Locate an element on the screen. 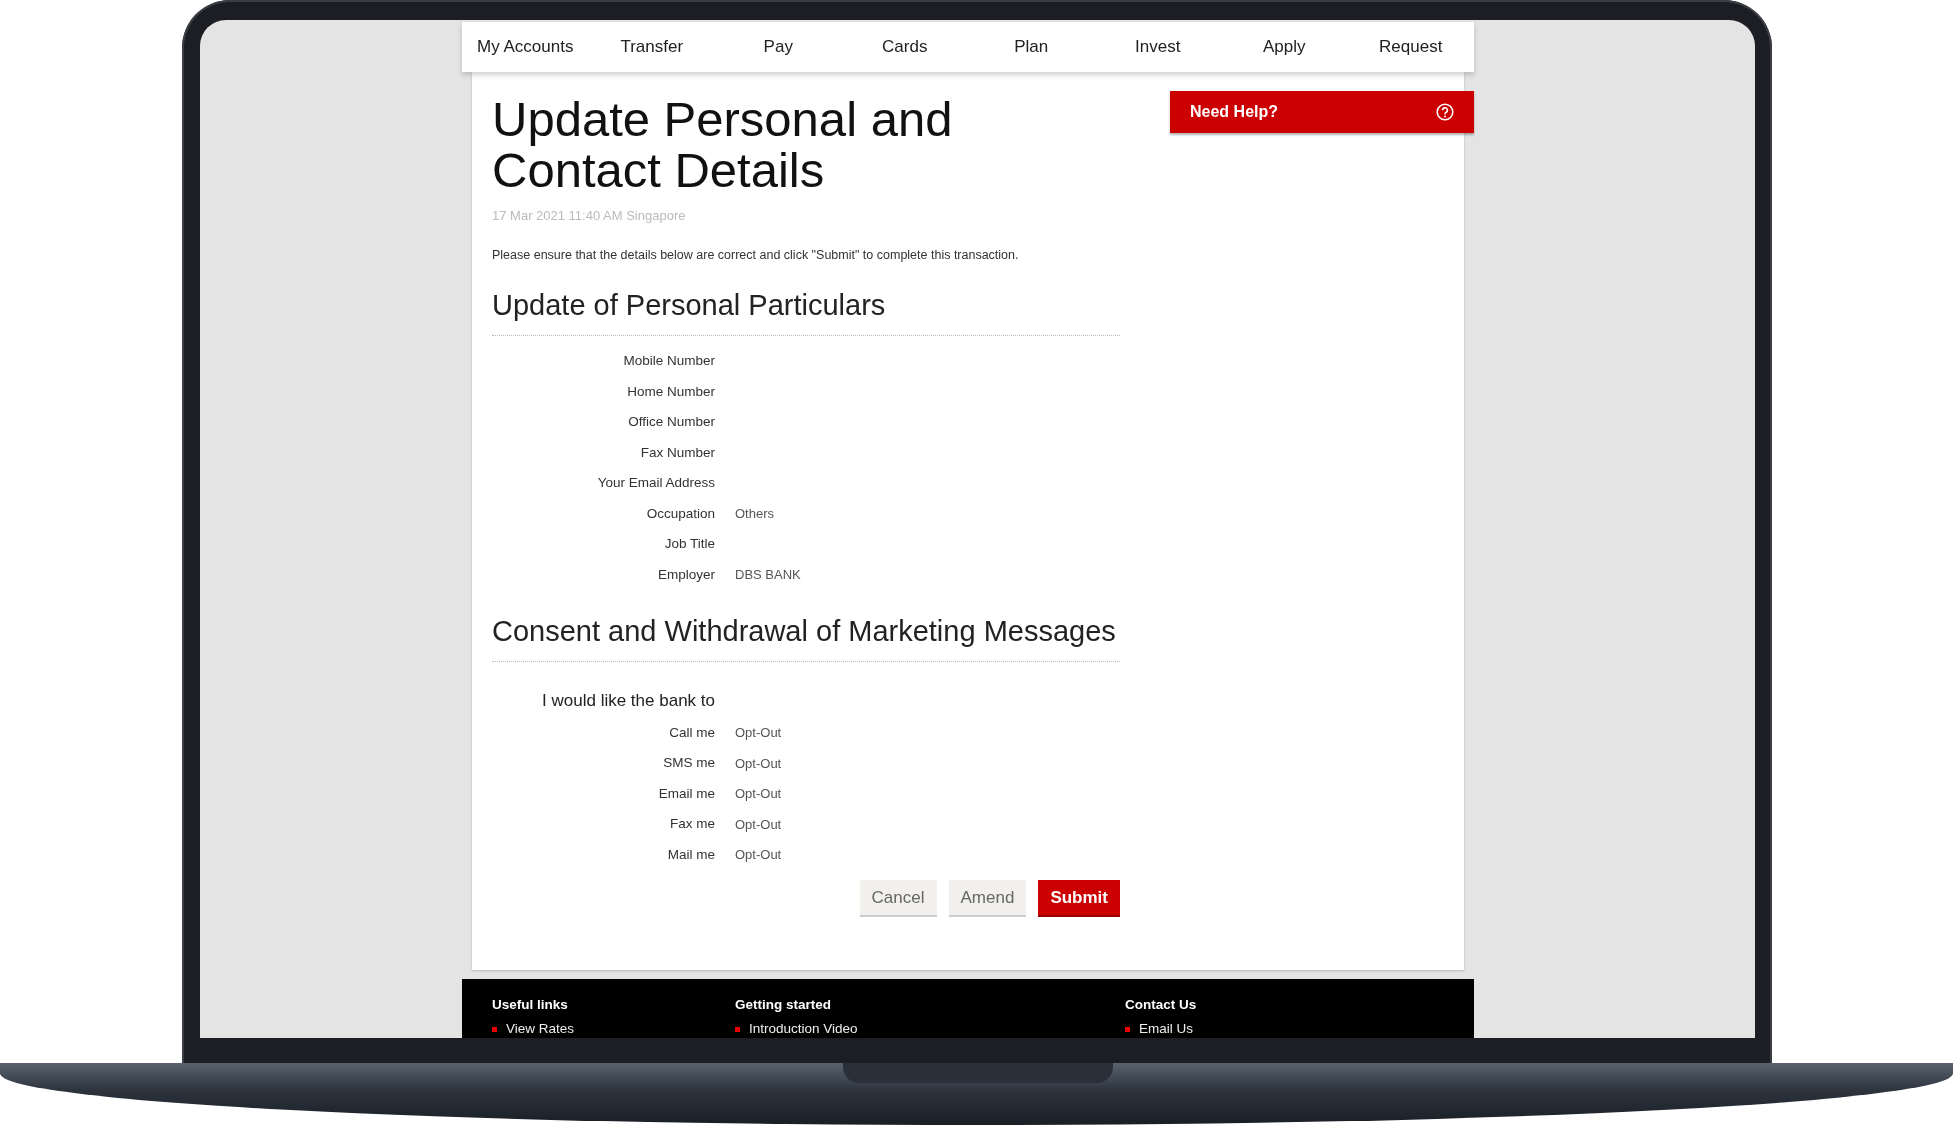 The width and height of the screenshot is (1953, 1125). footer-heading: Getting started is located at coordinates (783, 1005).